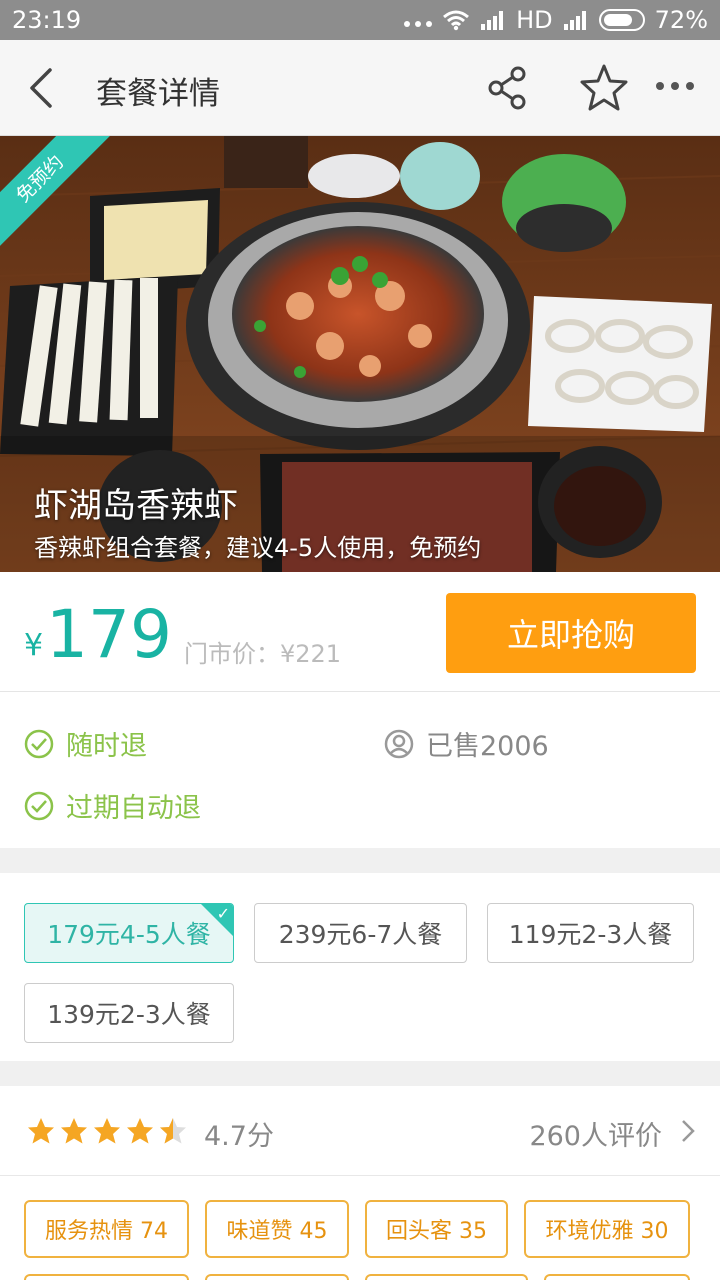  I want to click on option-label: 179元4-5人餐, so click(129, 934).